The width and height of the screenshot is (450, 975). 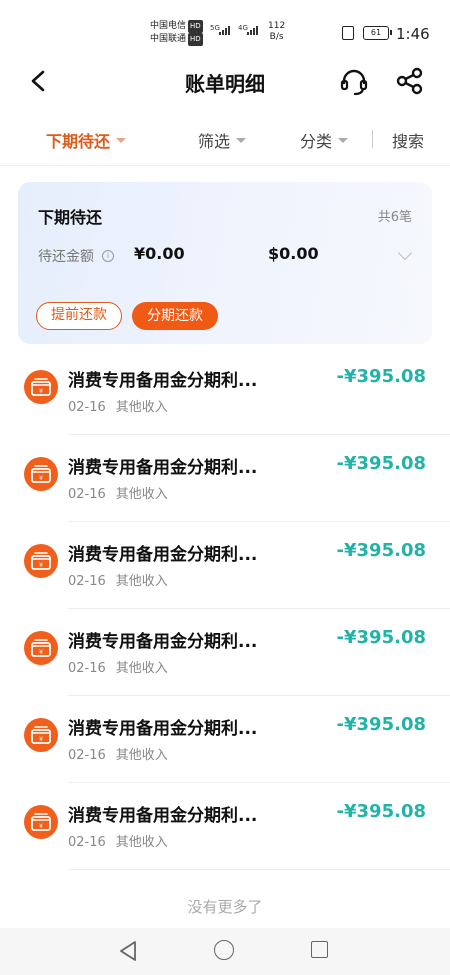 What do you see at coordinates (225, 907) in the screenshot?
I see `no-more-text: 没有更多了` at bounding box center [225, 907].